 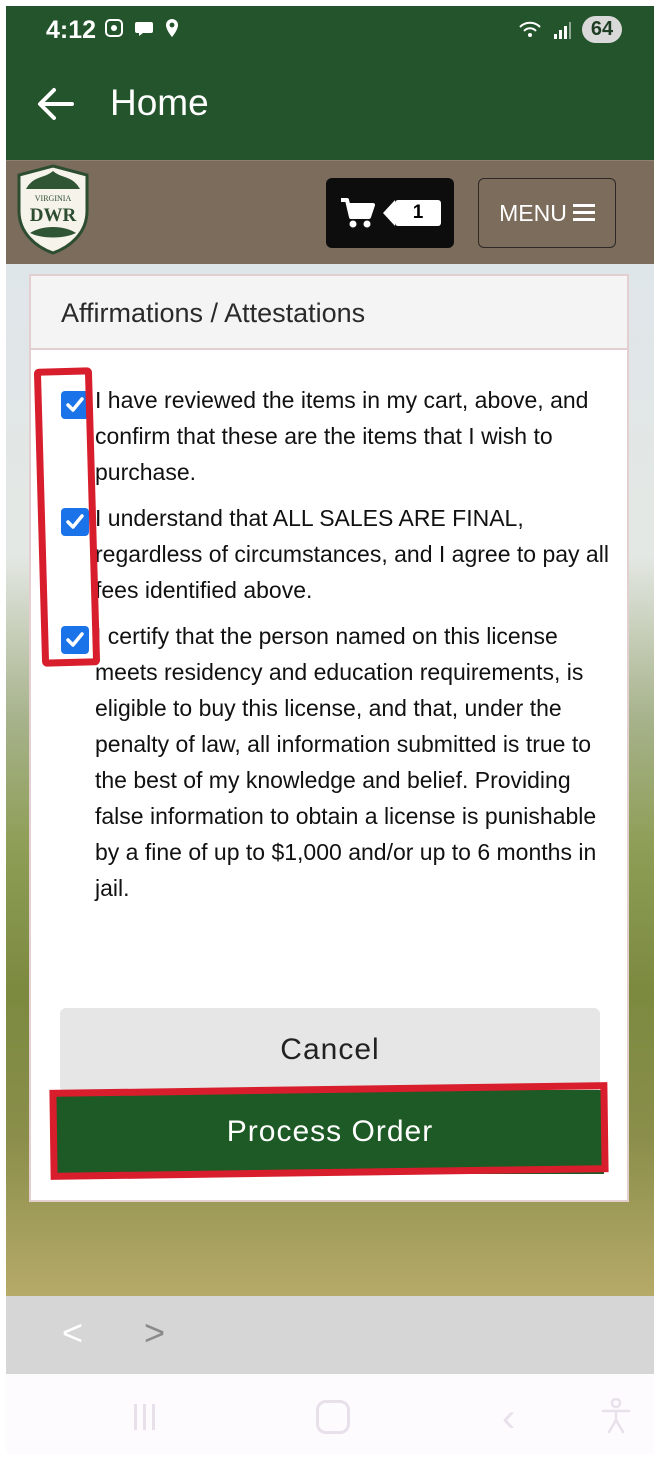 I want to click on browser-forward-button: >, so click(x=154, y=1333).